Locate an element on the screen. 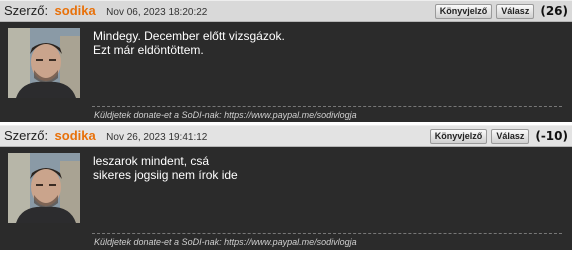 The height and width of the screenshot is (254, 576). message-line: Mindegy. December előtt vizsgázok. is located at coordinates (189, 36).